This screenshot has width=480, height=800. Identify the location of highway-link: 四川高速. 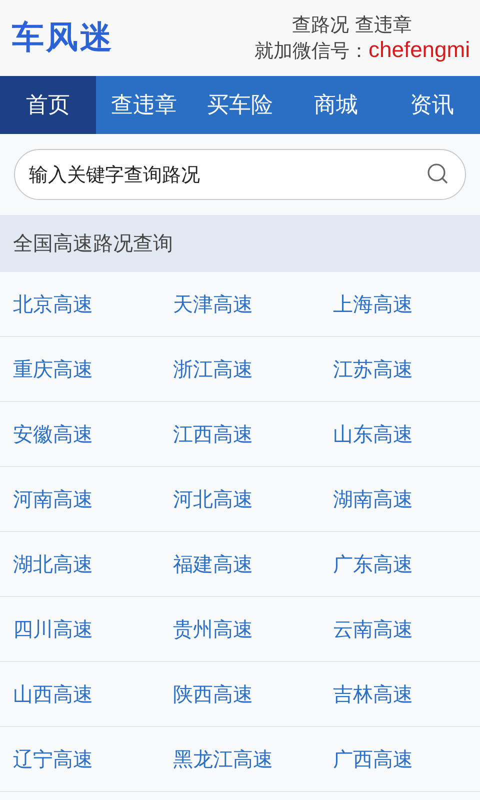
(80, 629).